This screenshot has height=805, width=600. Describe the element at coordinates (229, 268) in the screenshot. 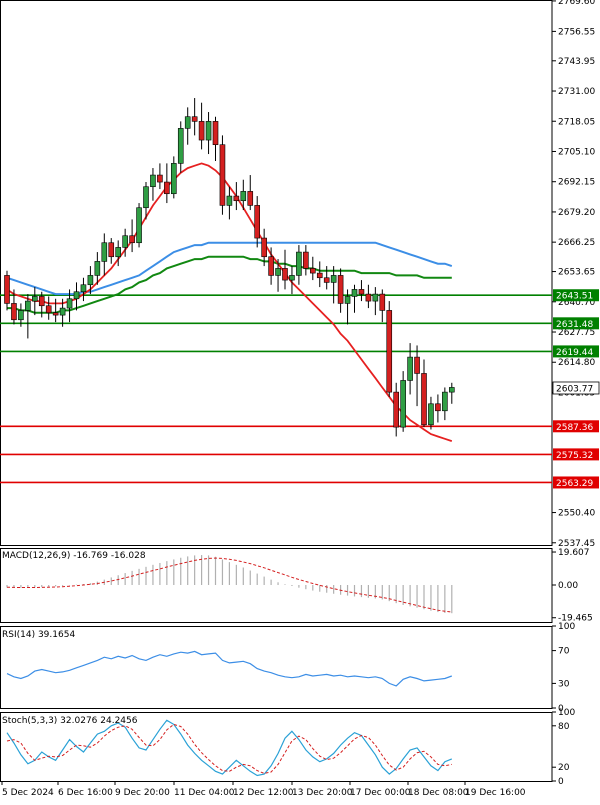

I see `ma-blue-line` at that location.